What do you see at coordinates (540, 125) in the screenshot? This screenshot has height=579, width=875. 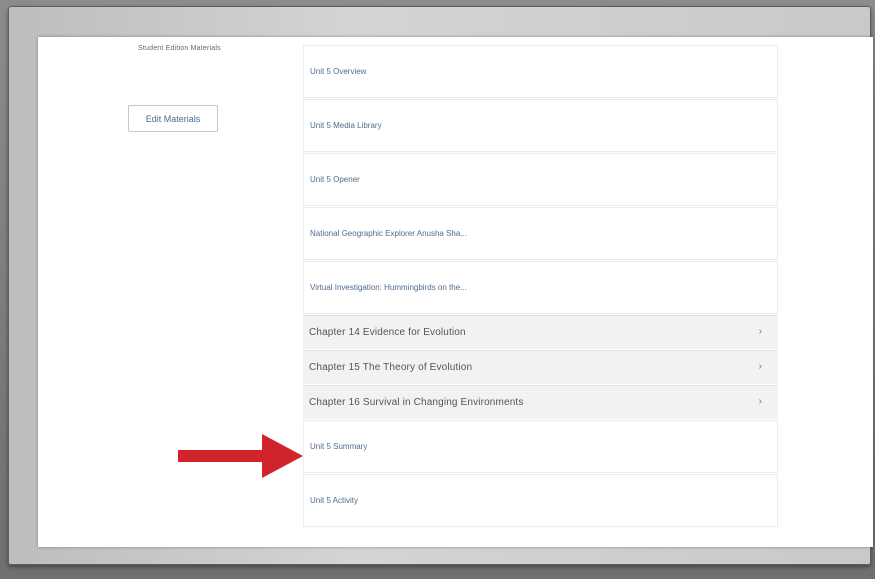 I see `list-item-unit-5-media-library: Unit 5 Media Library` at bounding box center [540, 125].